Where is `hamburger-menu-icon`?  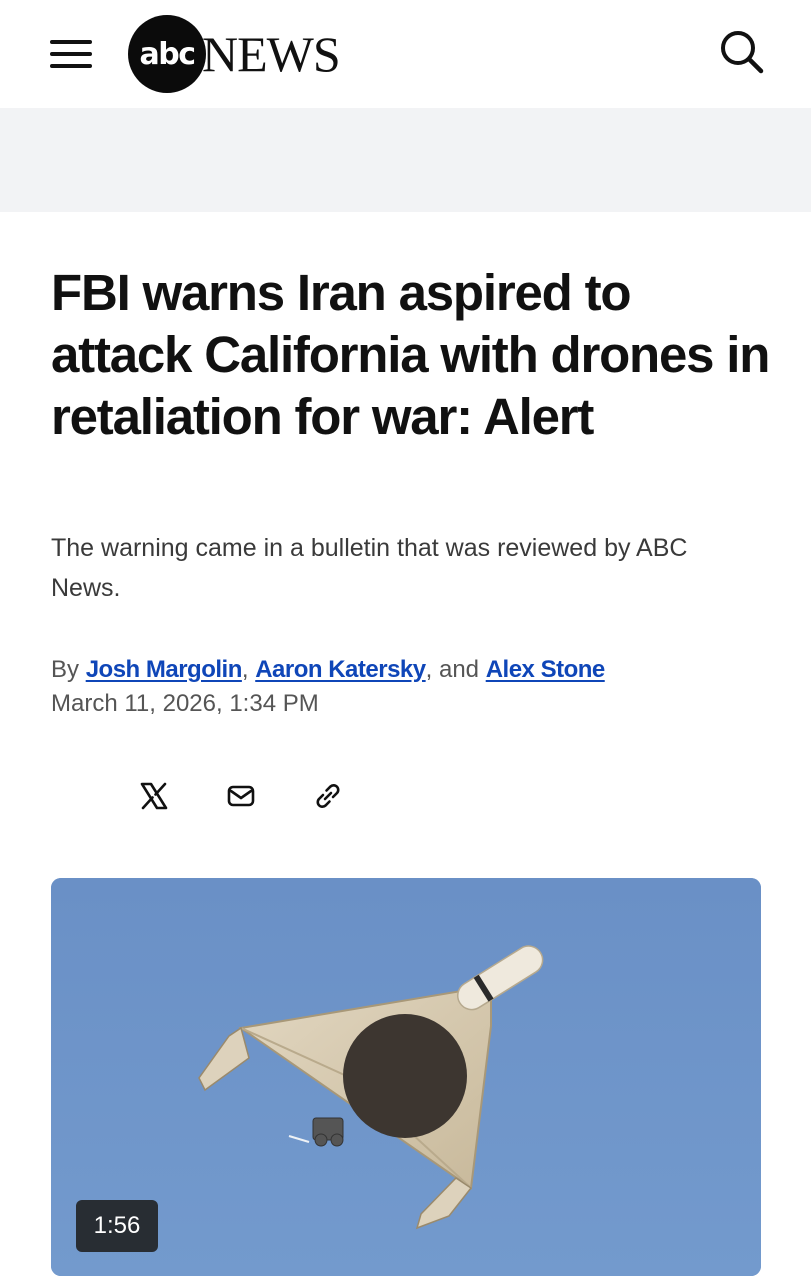 hamburger-menu-icon is located at coordinates (71, 54).